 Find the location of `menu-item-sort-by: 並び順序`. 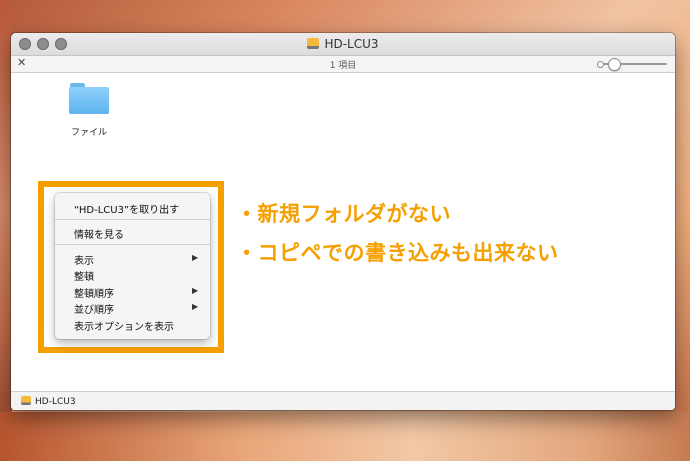

menu-item-sort-by: 並び順序 is located at coordinates (94, 308).